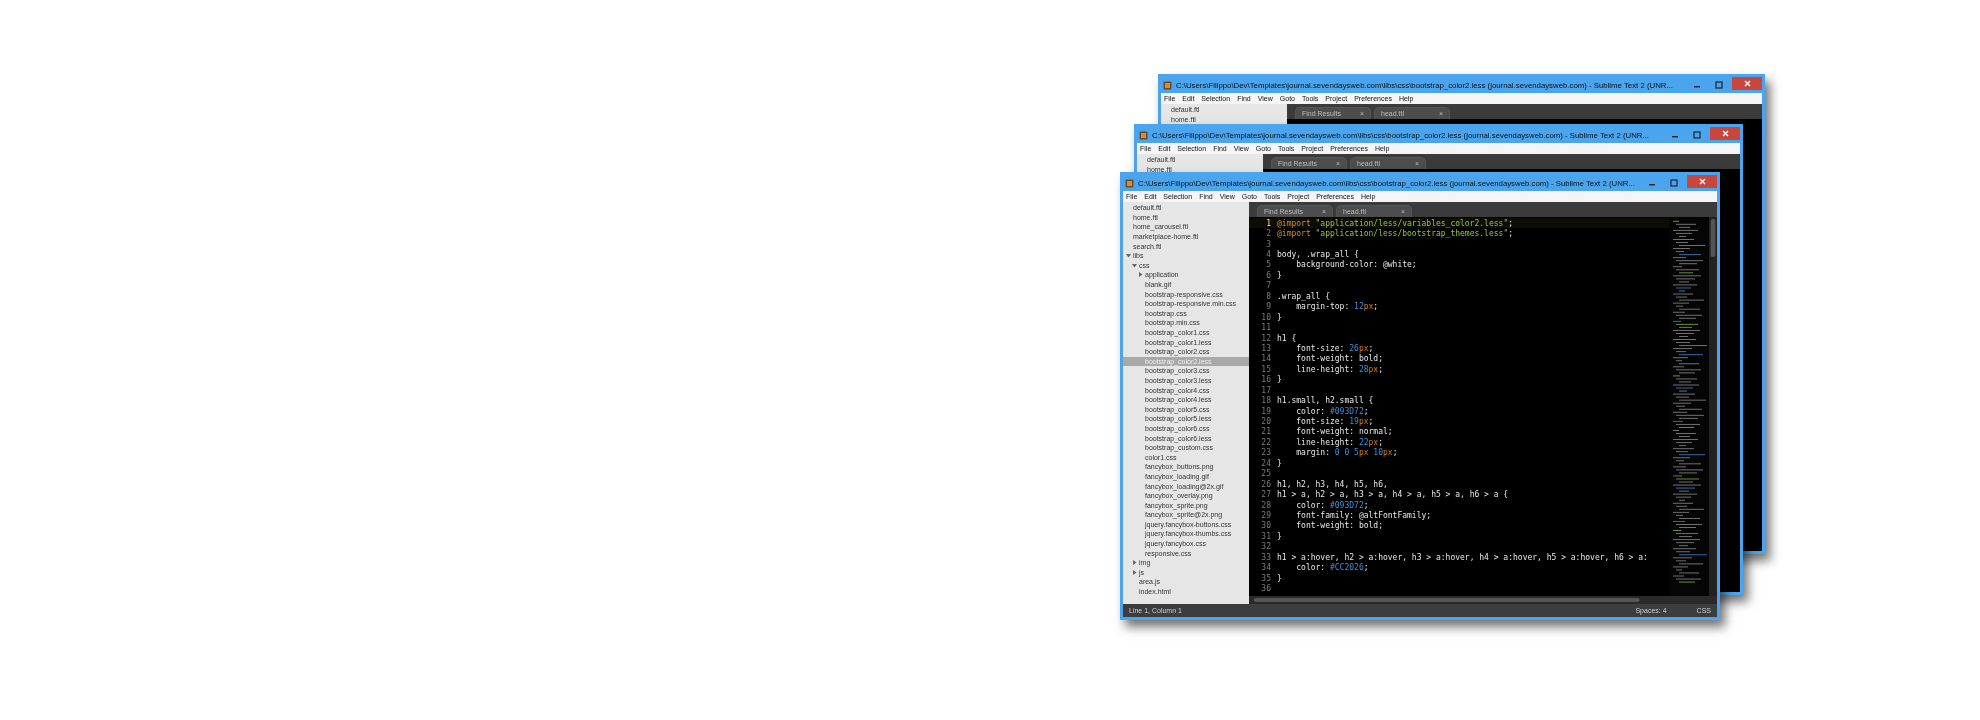  What do you see at coordinates (1268, 223) in the screenshot?
I see `line-number: 1` at bounding box center [1268, 223].